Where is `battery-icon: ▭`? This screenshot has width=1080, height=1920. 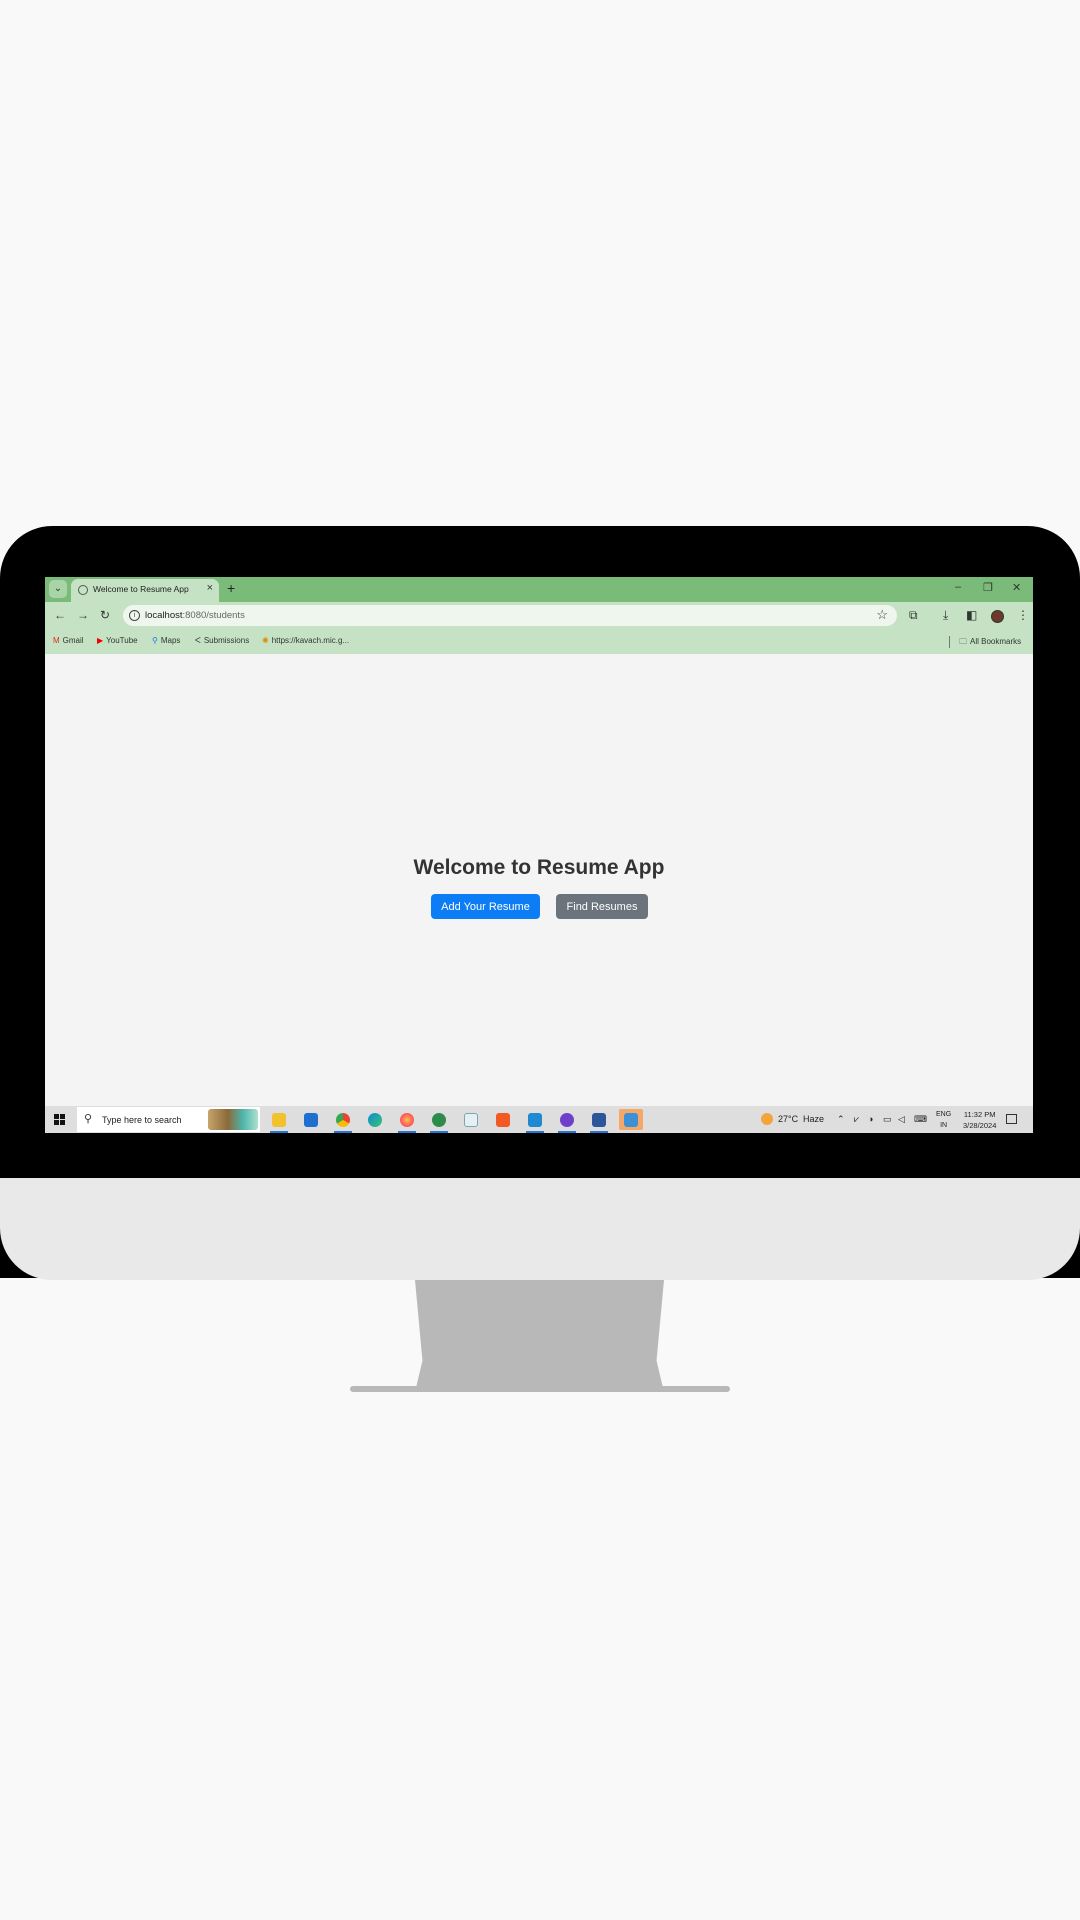 battery-icon: ▭ is located at coordinates (887, 1119).